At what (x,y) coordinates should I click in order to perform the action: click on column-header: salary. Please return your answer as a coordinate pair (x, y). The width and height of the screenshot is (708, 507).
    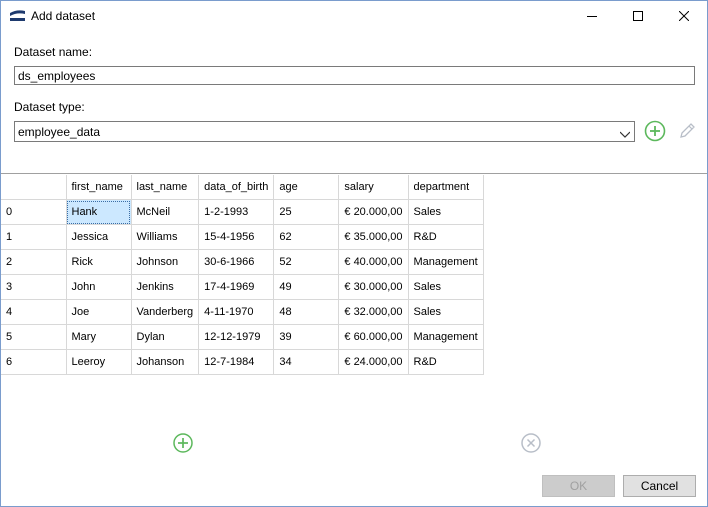
    Looking at the image, I should click on (373, 187).